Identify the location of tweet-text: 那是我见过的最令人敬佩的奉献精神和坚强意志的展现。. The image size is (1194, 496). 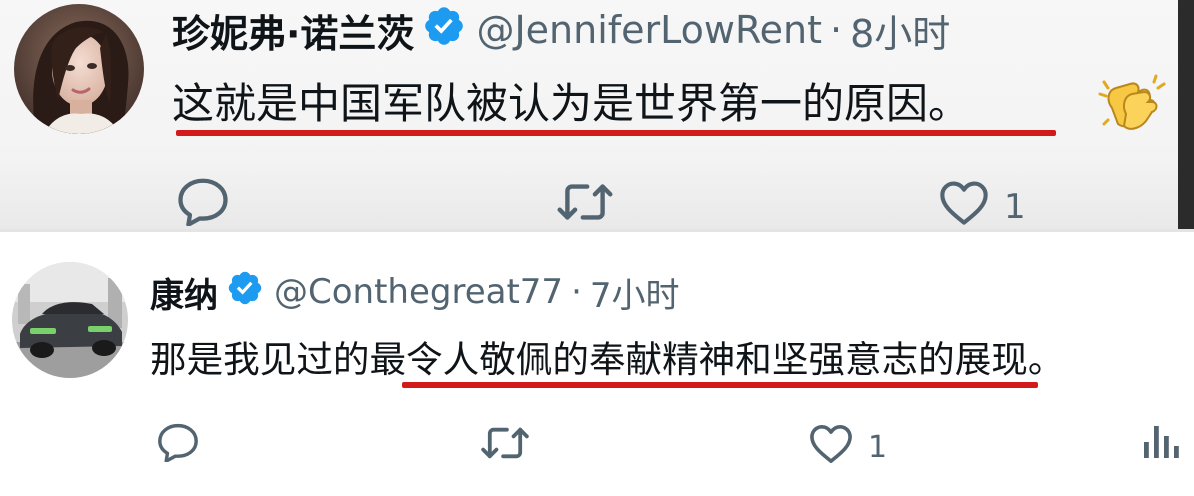
(607, 359).